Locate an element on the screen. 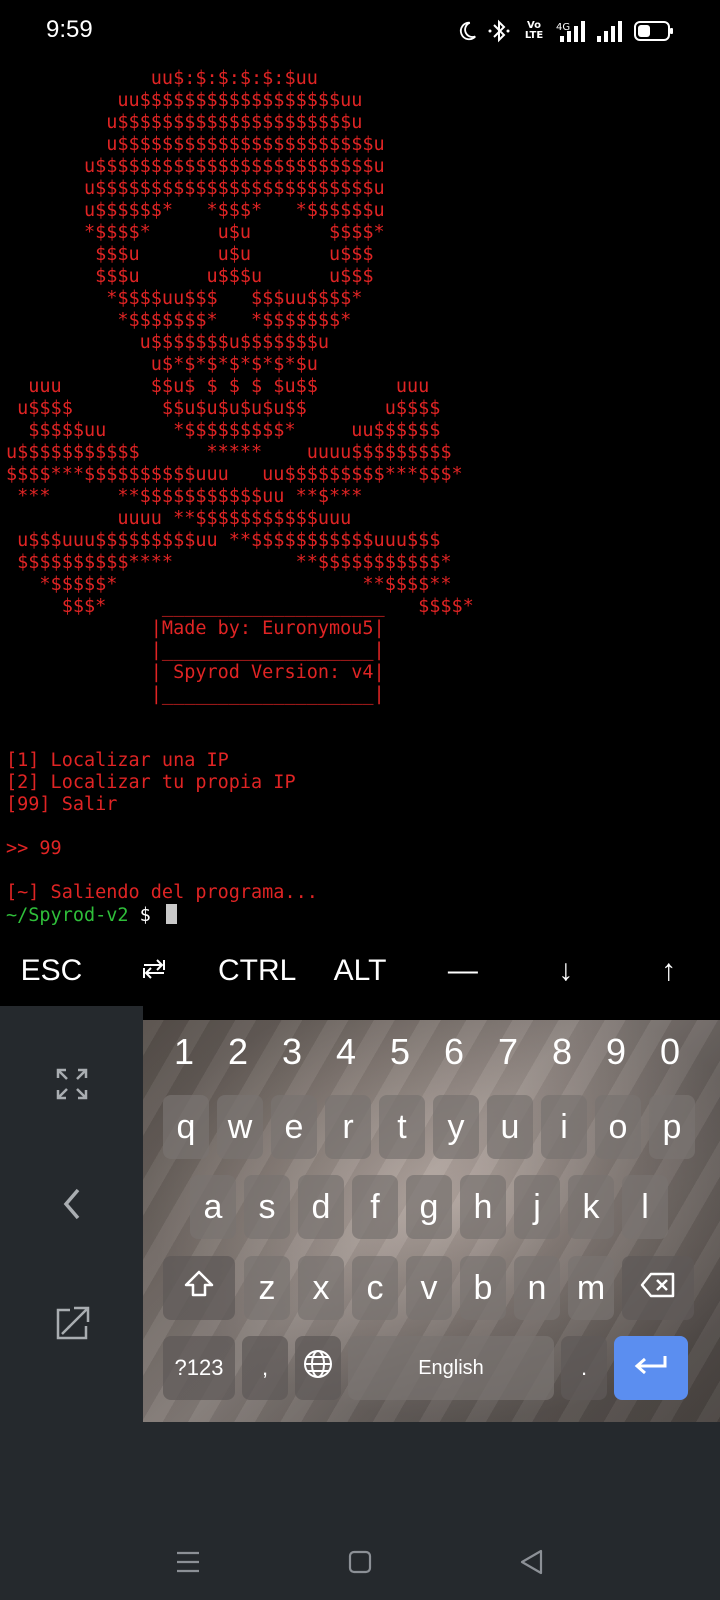 This screenshot has height=1600, width=720. shell-prompt: ~/Spyrod-v2 $ is located at coordinates (91, 915).